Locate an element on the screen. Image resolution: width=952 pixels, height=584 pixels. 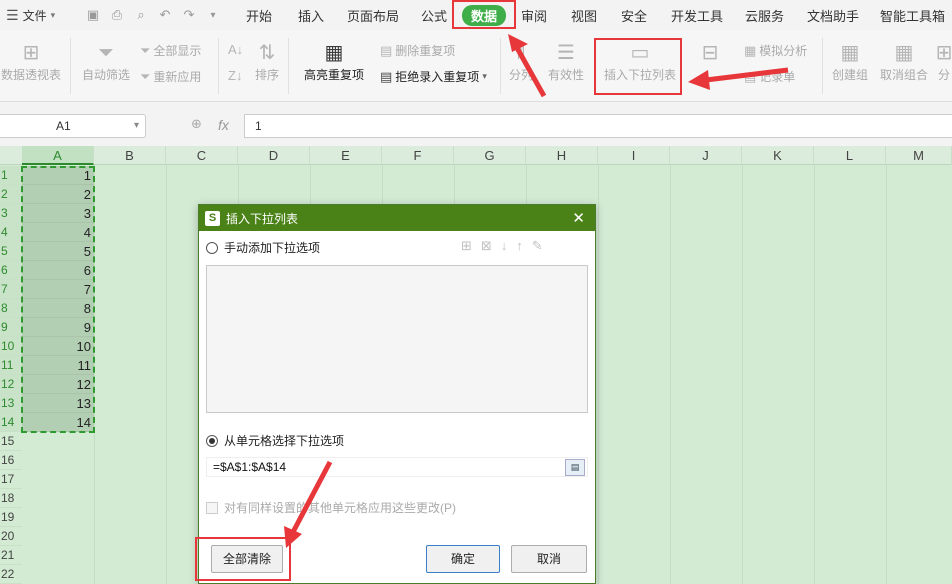
tab-security: 安全 is located at coordinates (634, 15).